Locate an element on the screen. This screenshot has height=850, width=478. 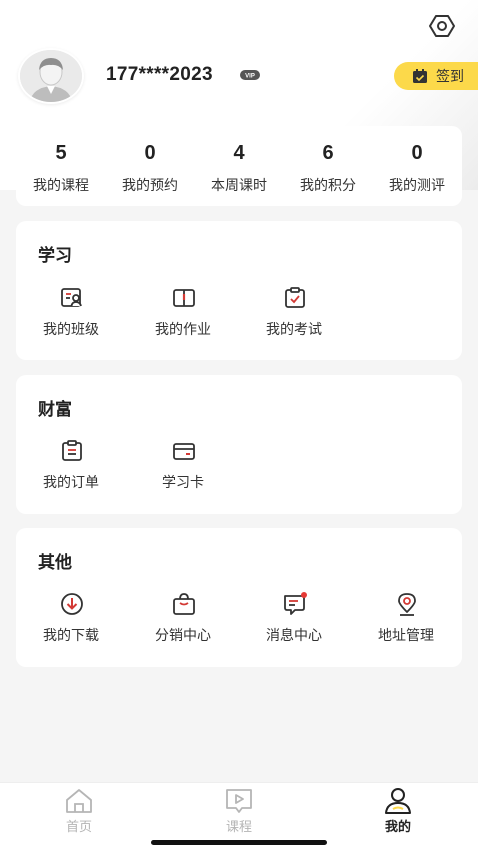
order-icon is located at coordinates (72, 450).